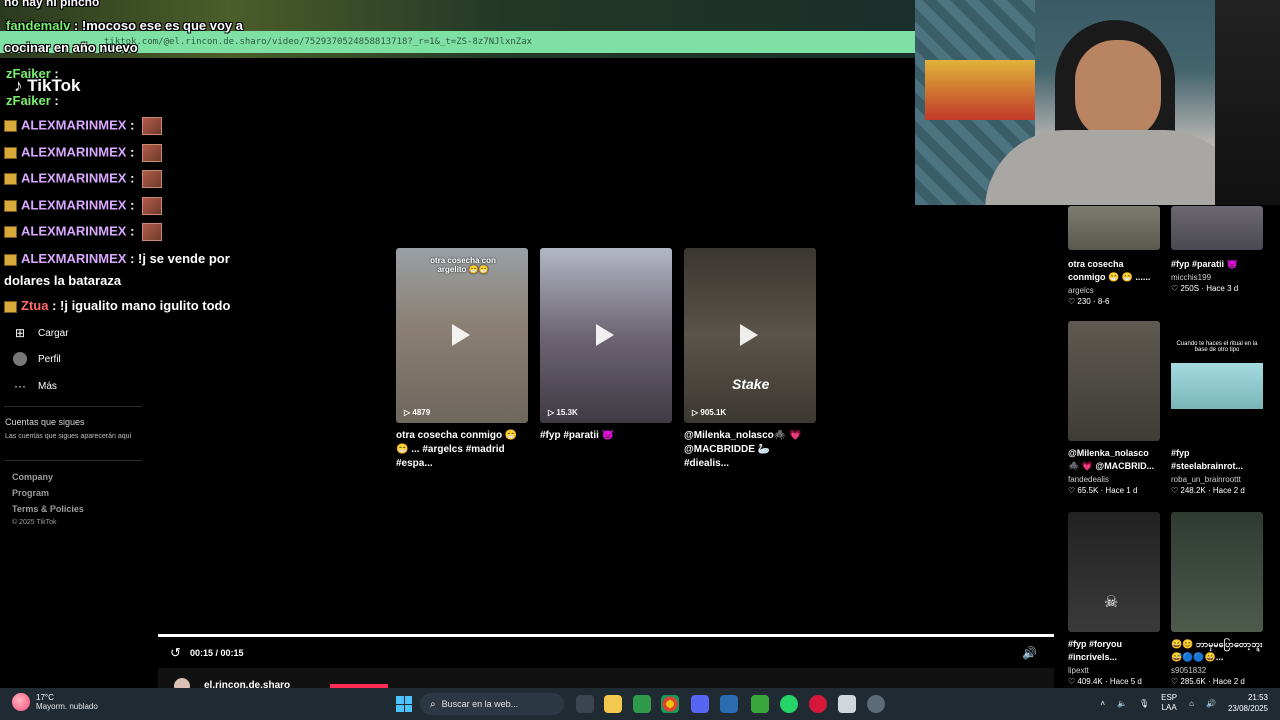 This screenshot has width=1280, height=720. I want to click on pillow, so click(980, 90).